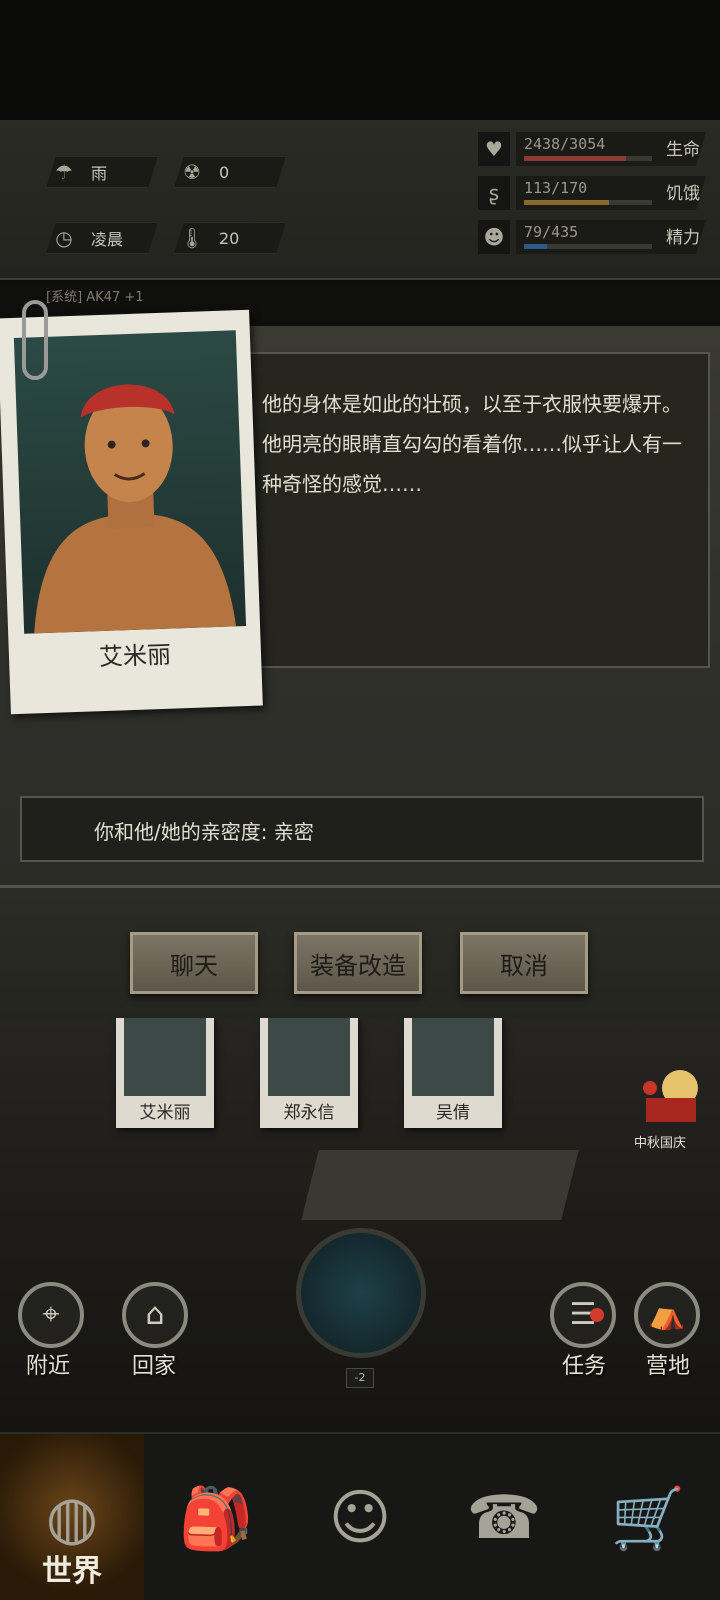 This screenshot has height=1600, width=720. I want to click on portrait-image, so click(130, 482).